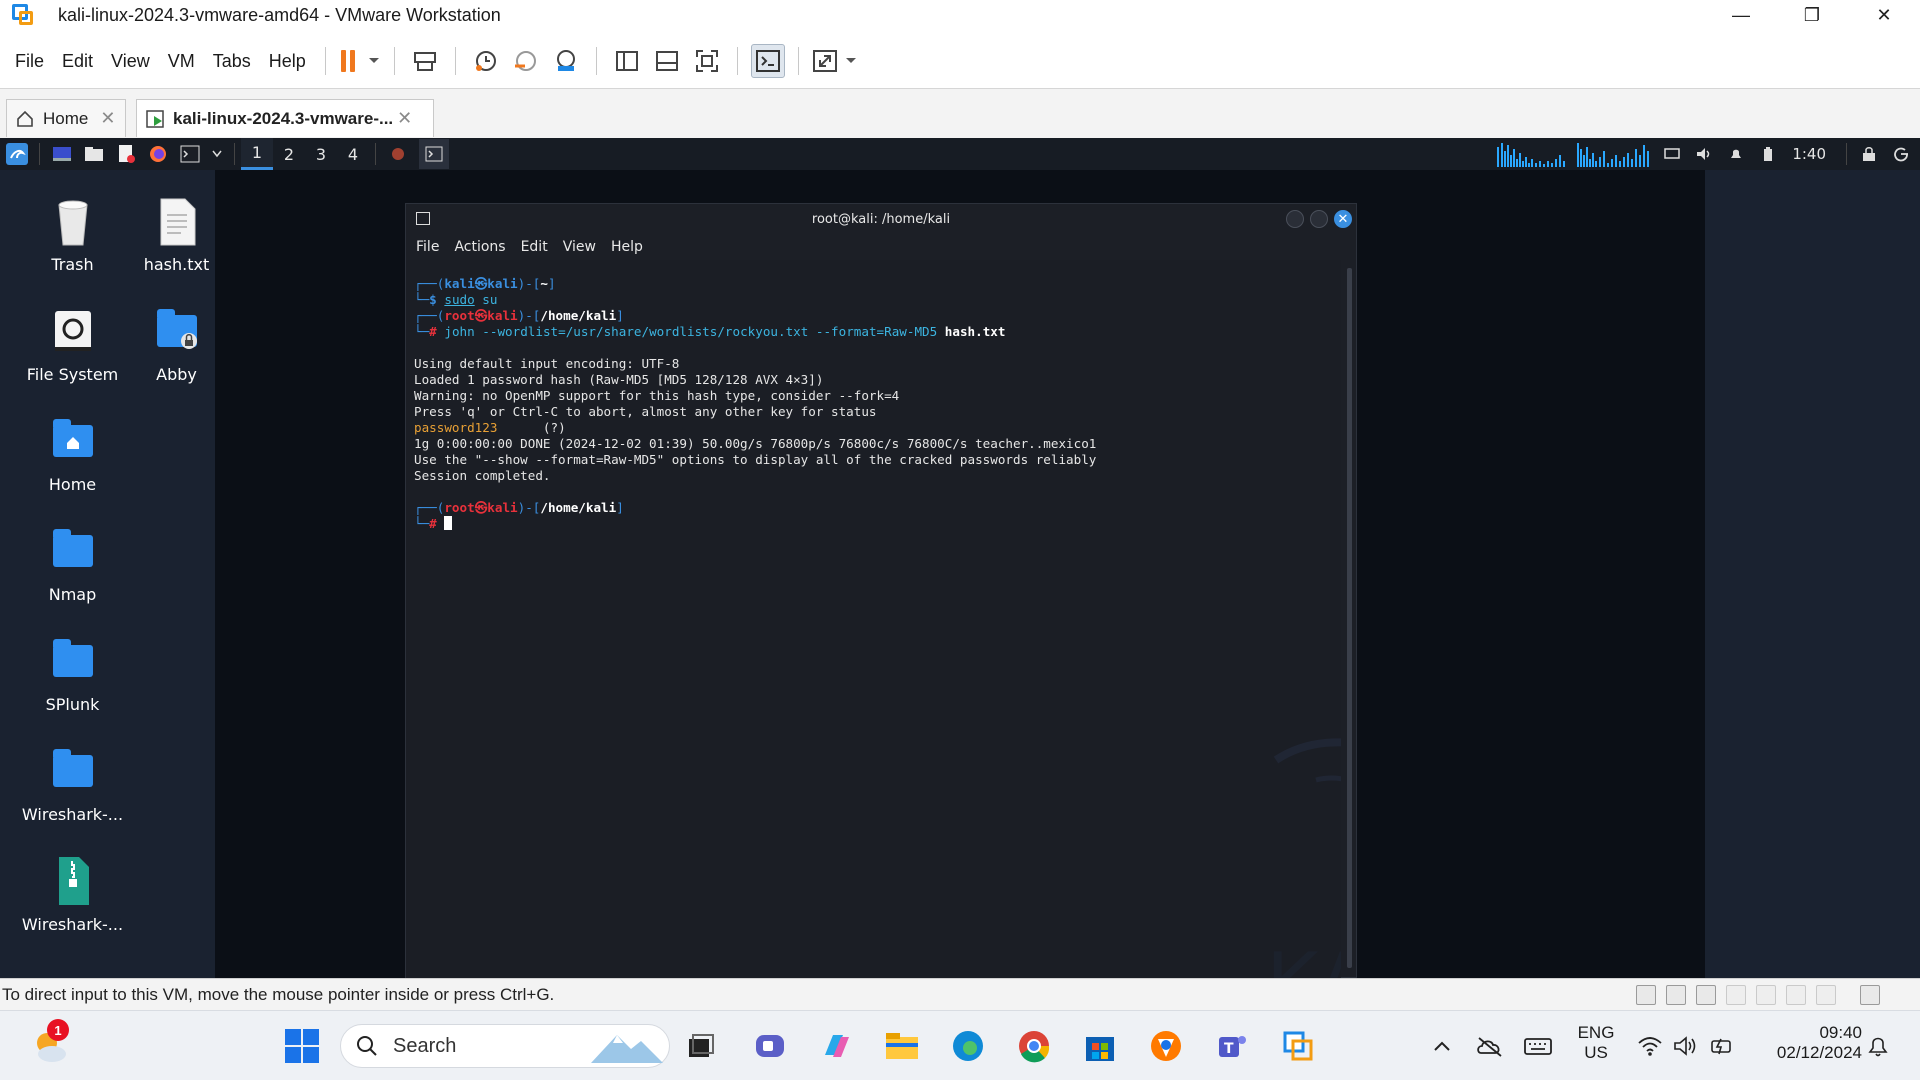 This screenshot has height=1080, width=1920. Describe the element at coordinates (505, 1046) in the screenshot. I see `taskbar-search-box: Search` at that location.